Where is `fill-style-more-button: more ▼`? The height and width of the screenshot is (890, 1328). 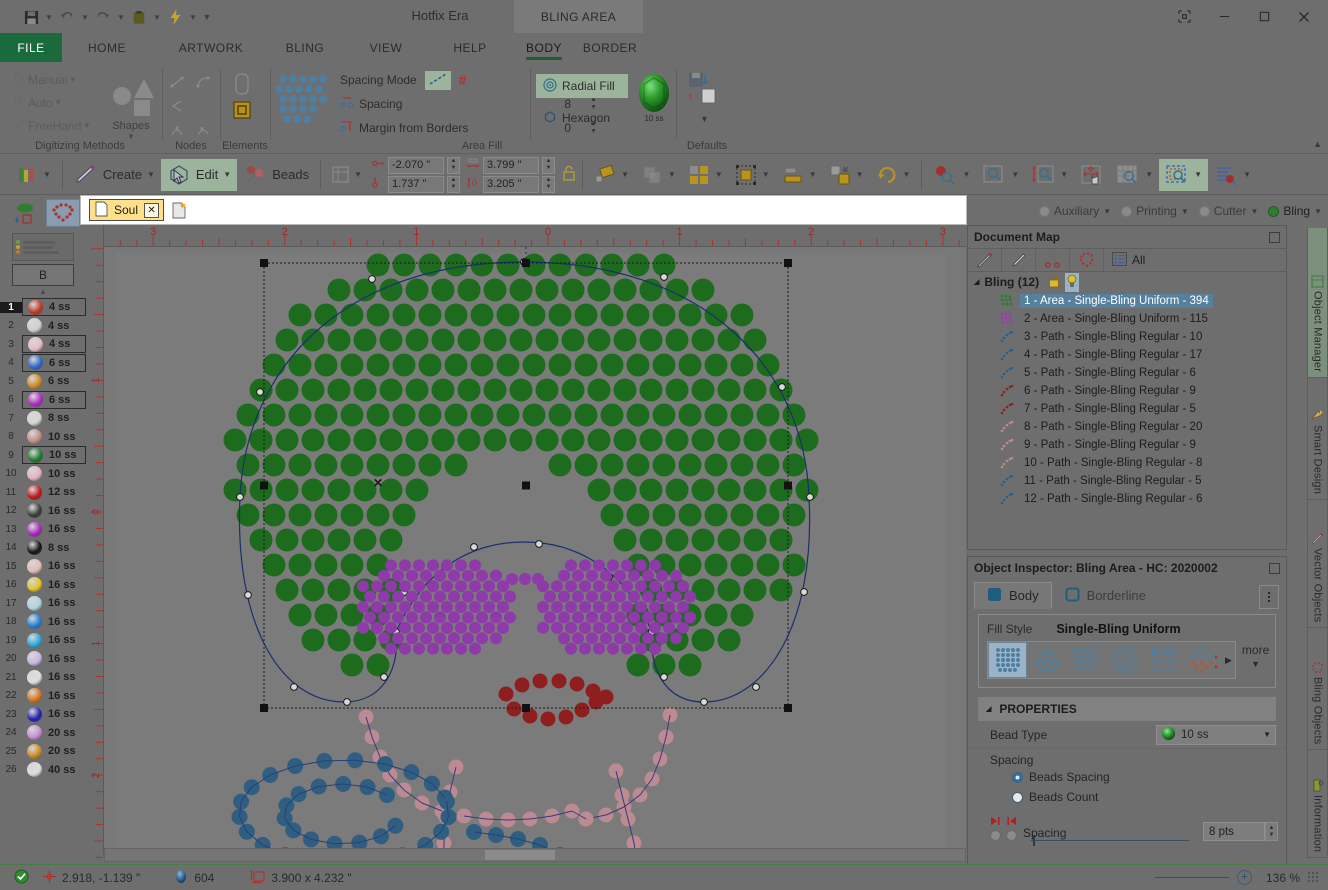
fill-style-more-button: more ▼ is located at coordinates (1255, 657).